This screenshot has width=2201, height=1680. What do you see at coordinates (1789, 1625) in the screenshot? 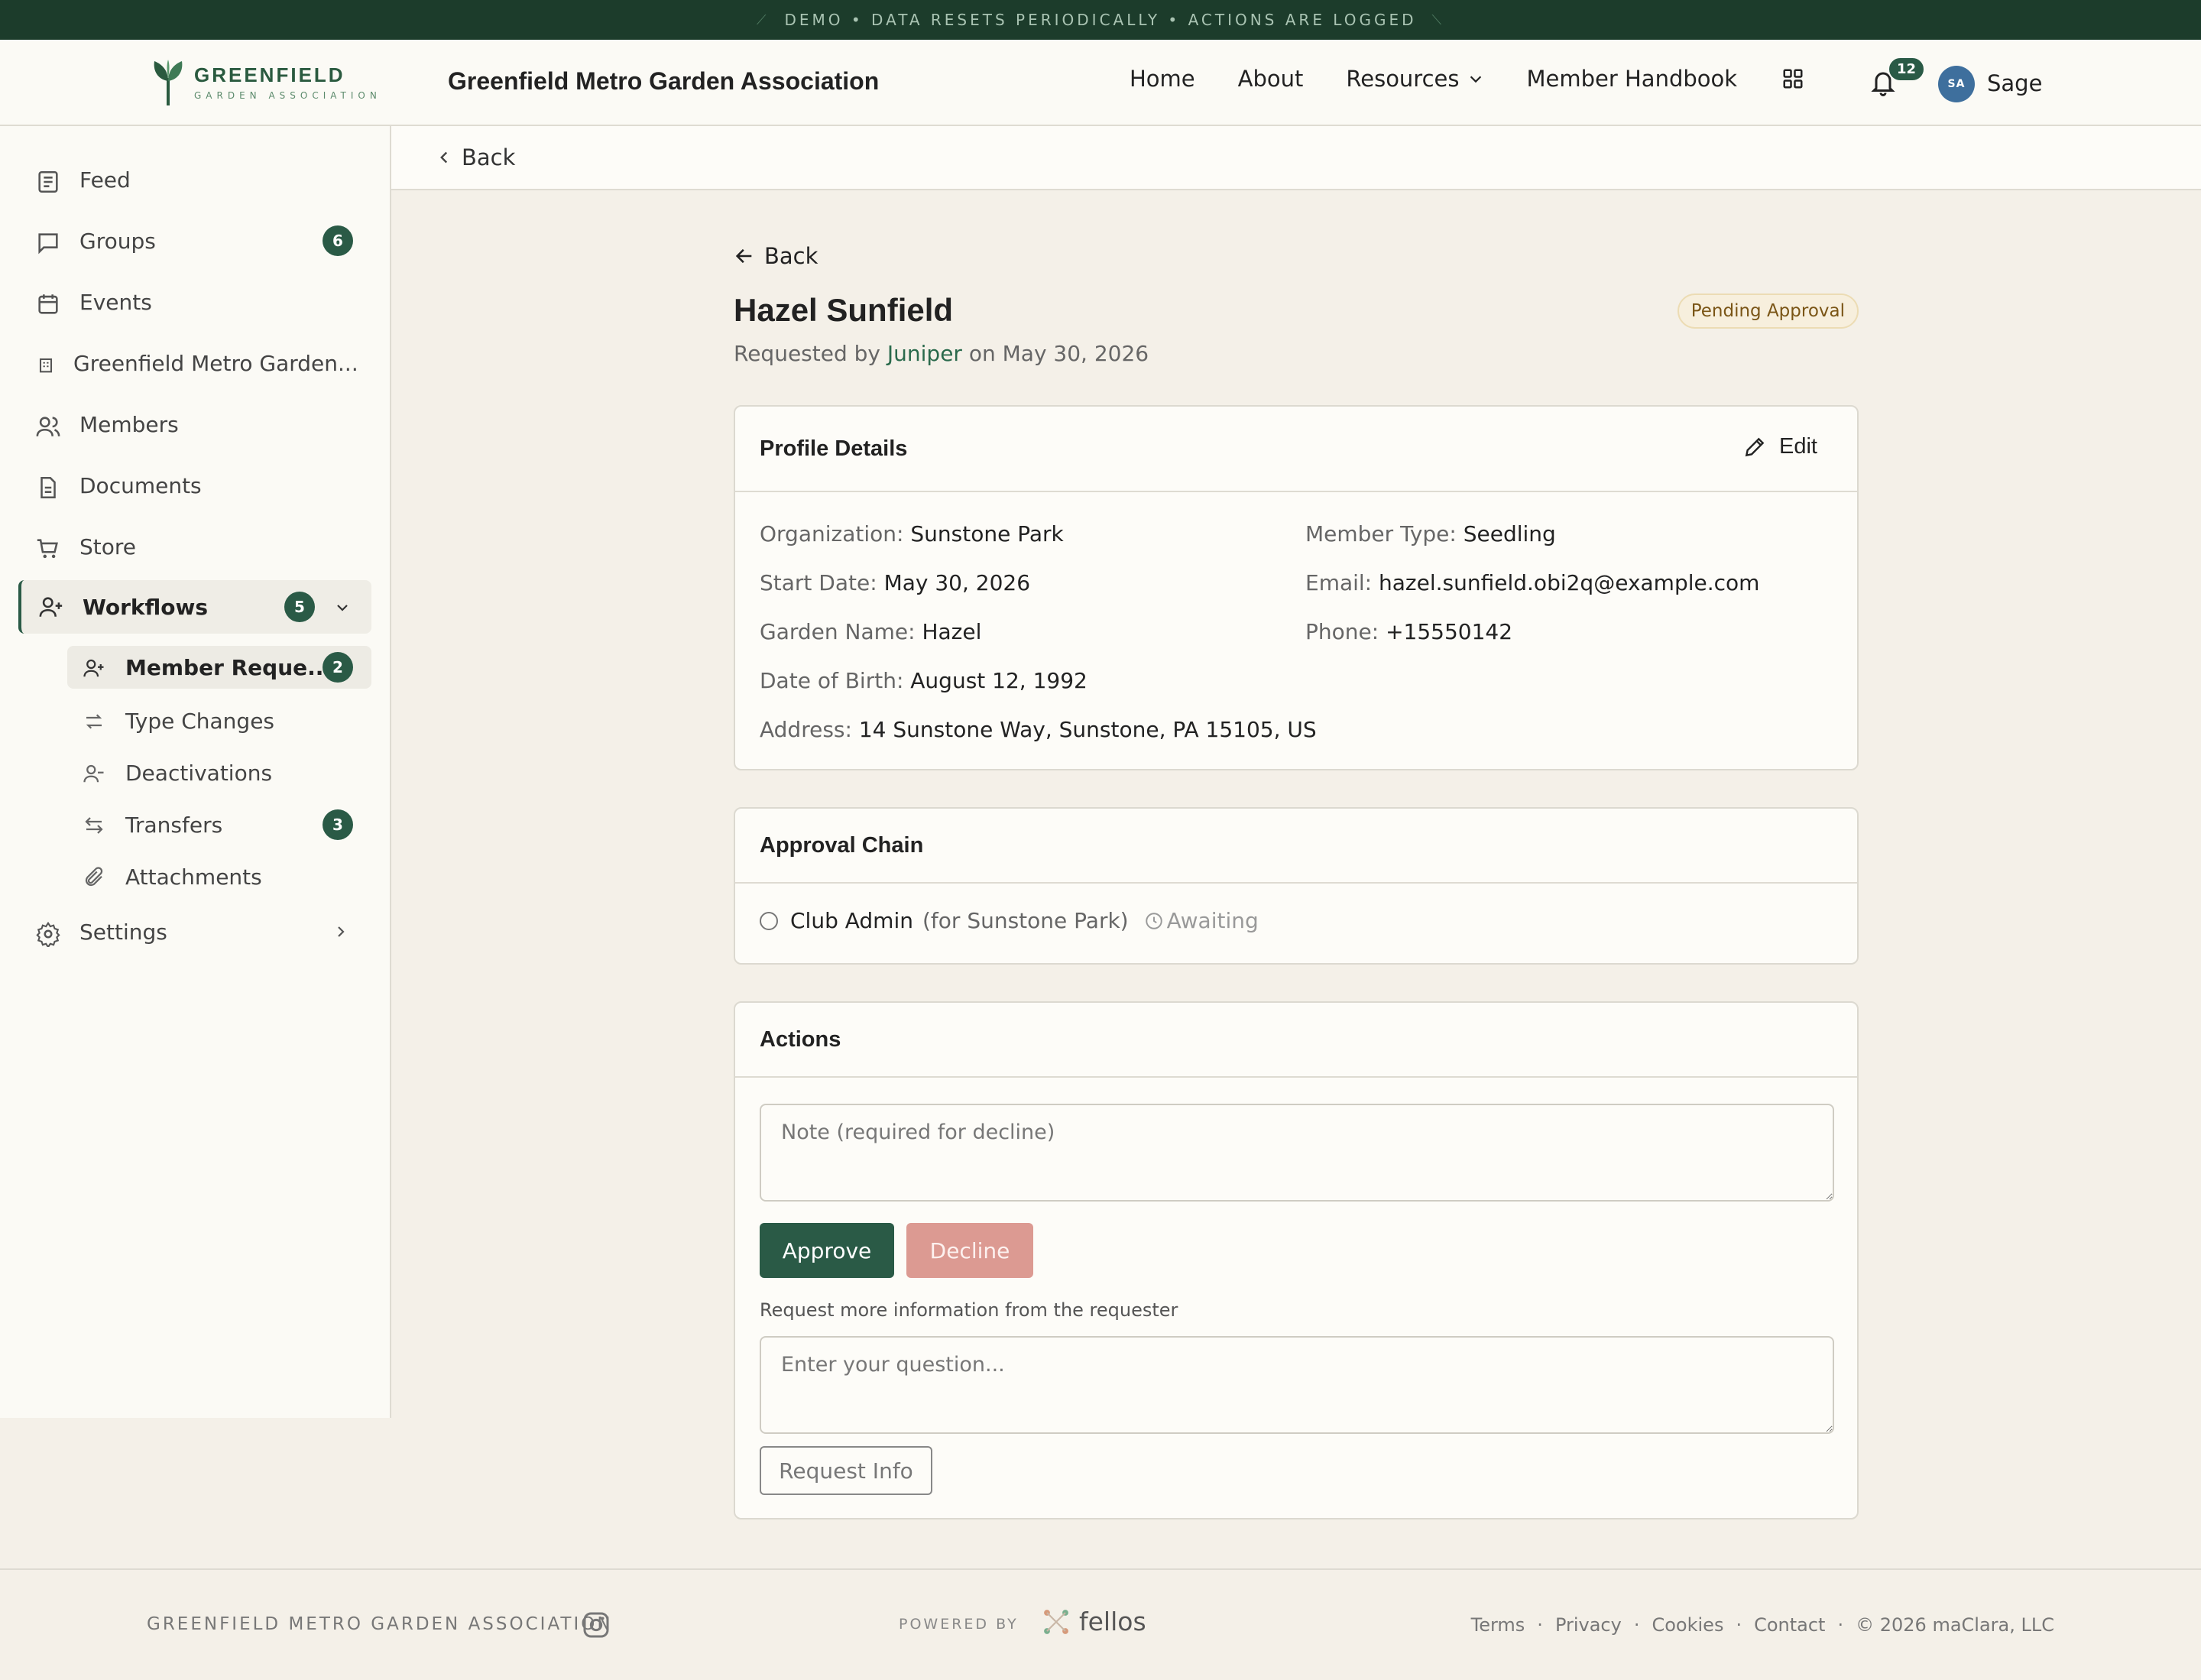
I see `footer-link-contact: Contact` at bounding box center [1789, 1625].